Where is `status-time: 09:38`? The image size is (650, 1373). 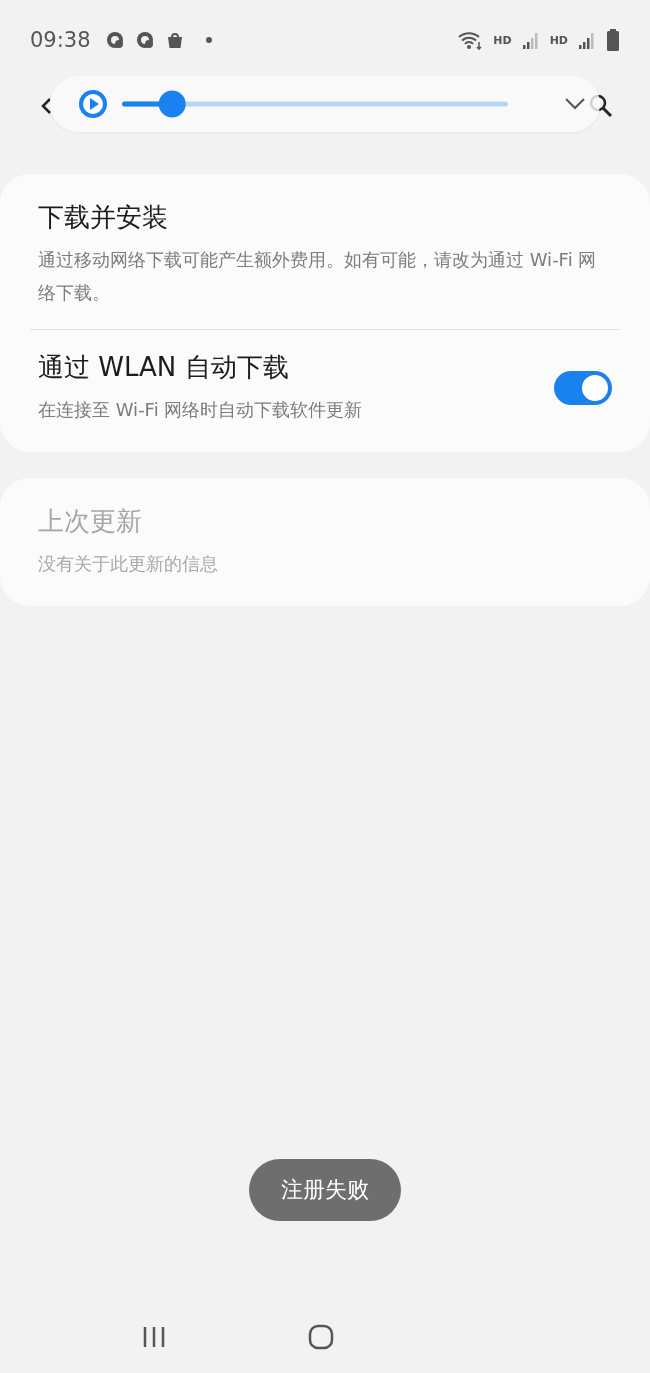 status-time: 09:38 is located at coordinates (60, 40).